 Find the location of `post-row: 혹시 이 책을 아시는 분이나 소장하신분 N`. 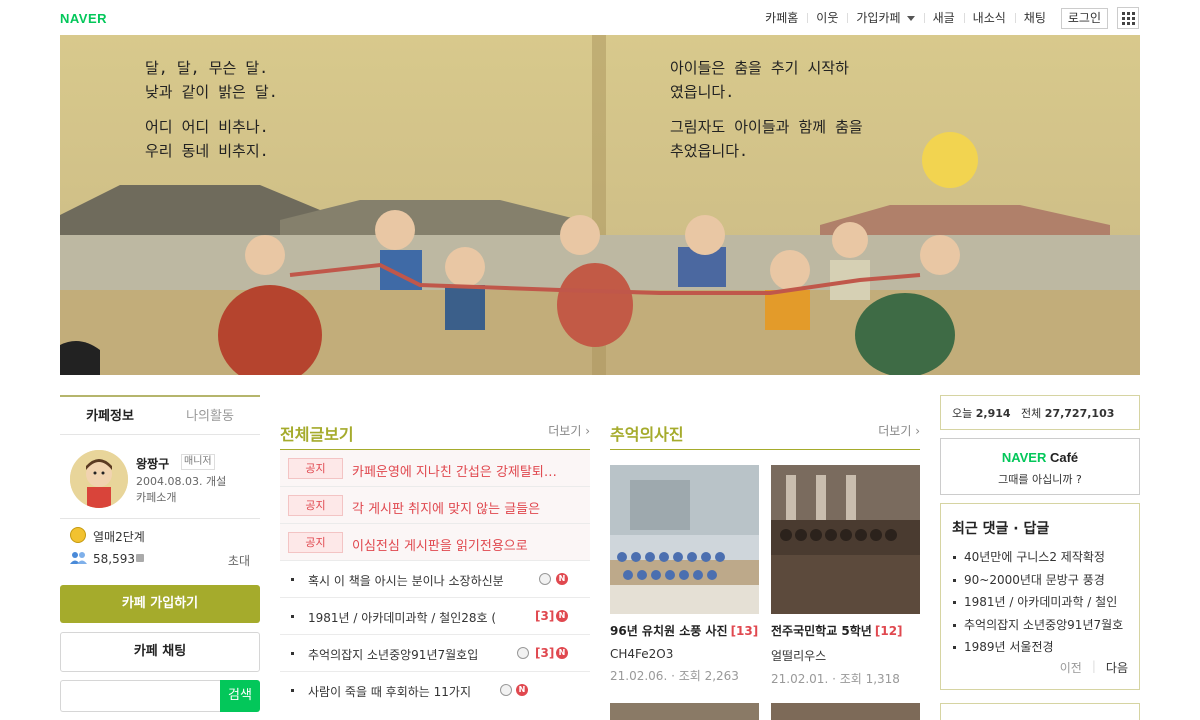

post-row: 혹시 이 책을 아시는 분이나 소장하신분 N is located at coordinates (435, 579).